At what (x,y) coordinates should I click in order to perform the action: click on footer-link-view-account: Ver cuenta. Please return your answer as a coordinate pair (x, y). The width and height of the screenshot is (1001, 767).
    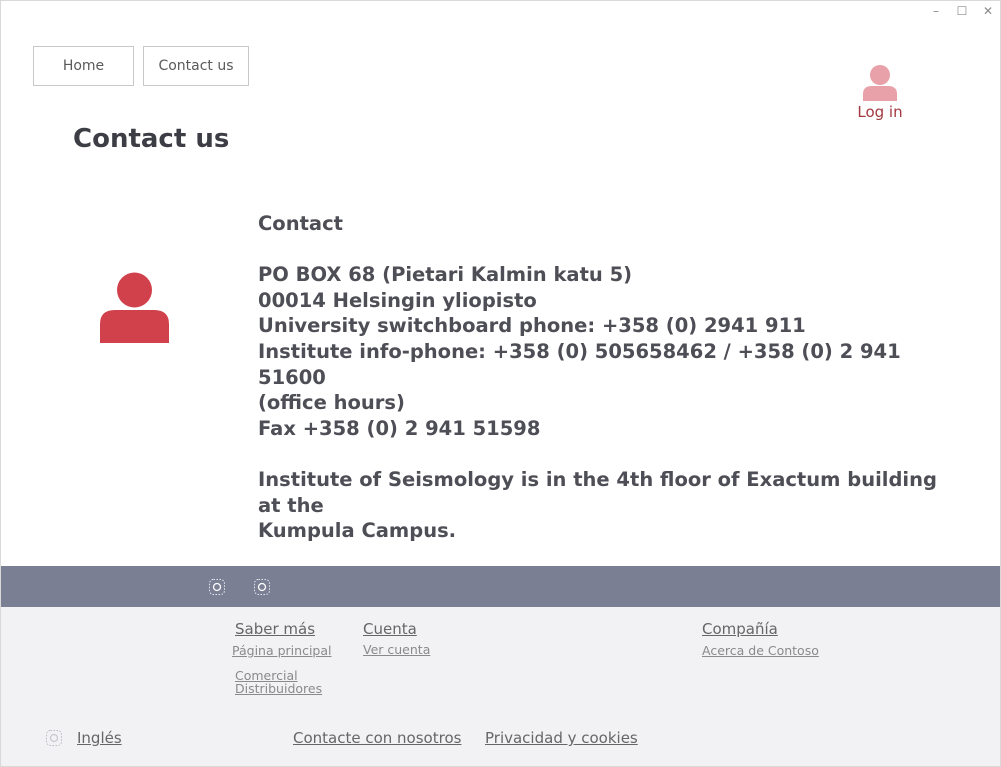
    Looking at the image, I should click on (396, 649).